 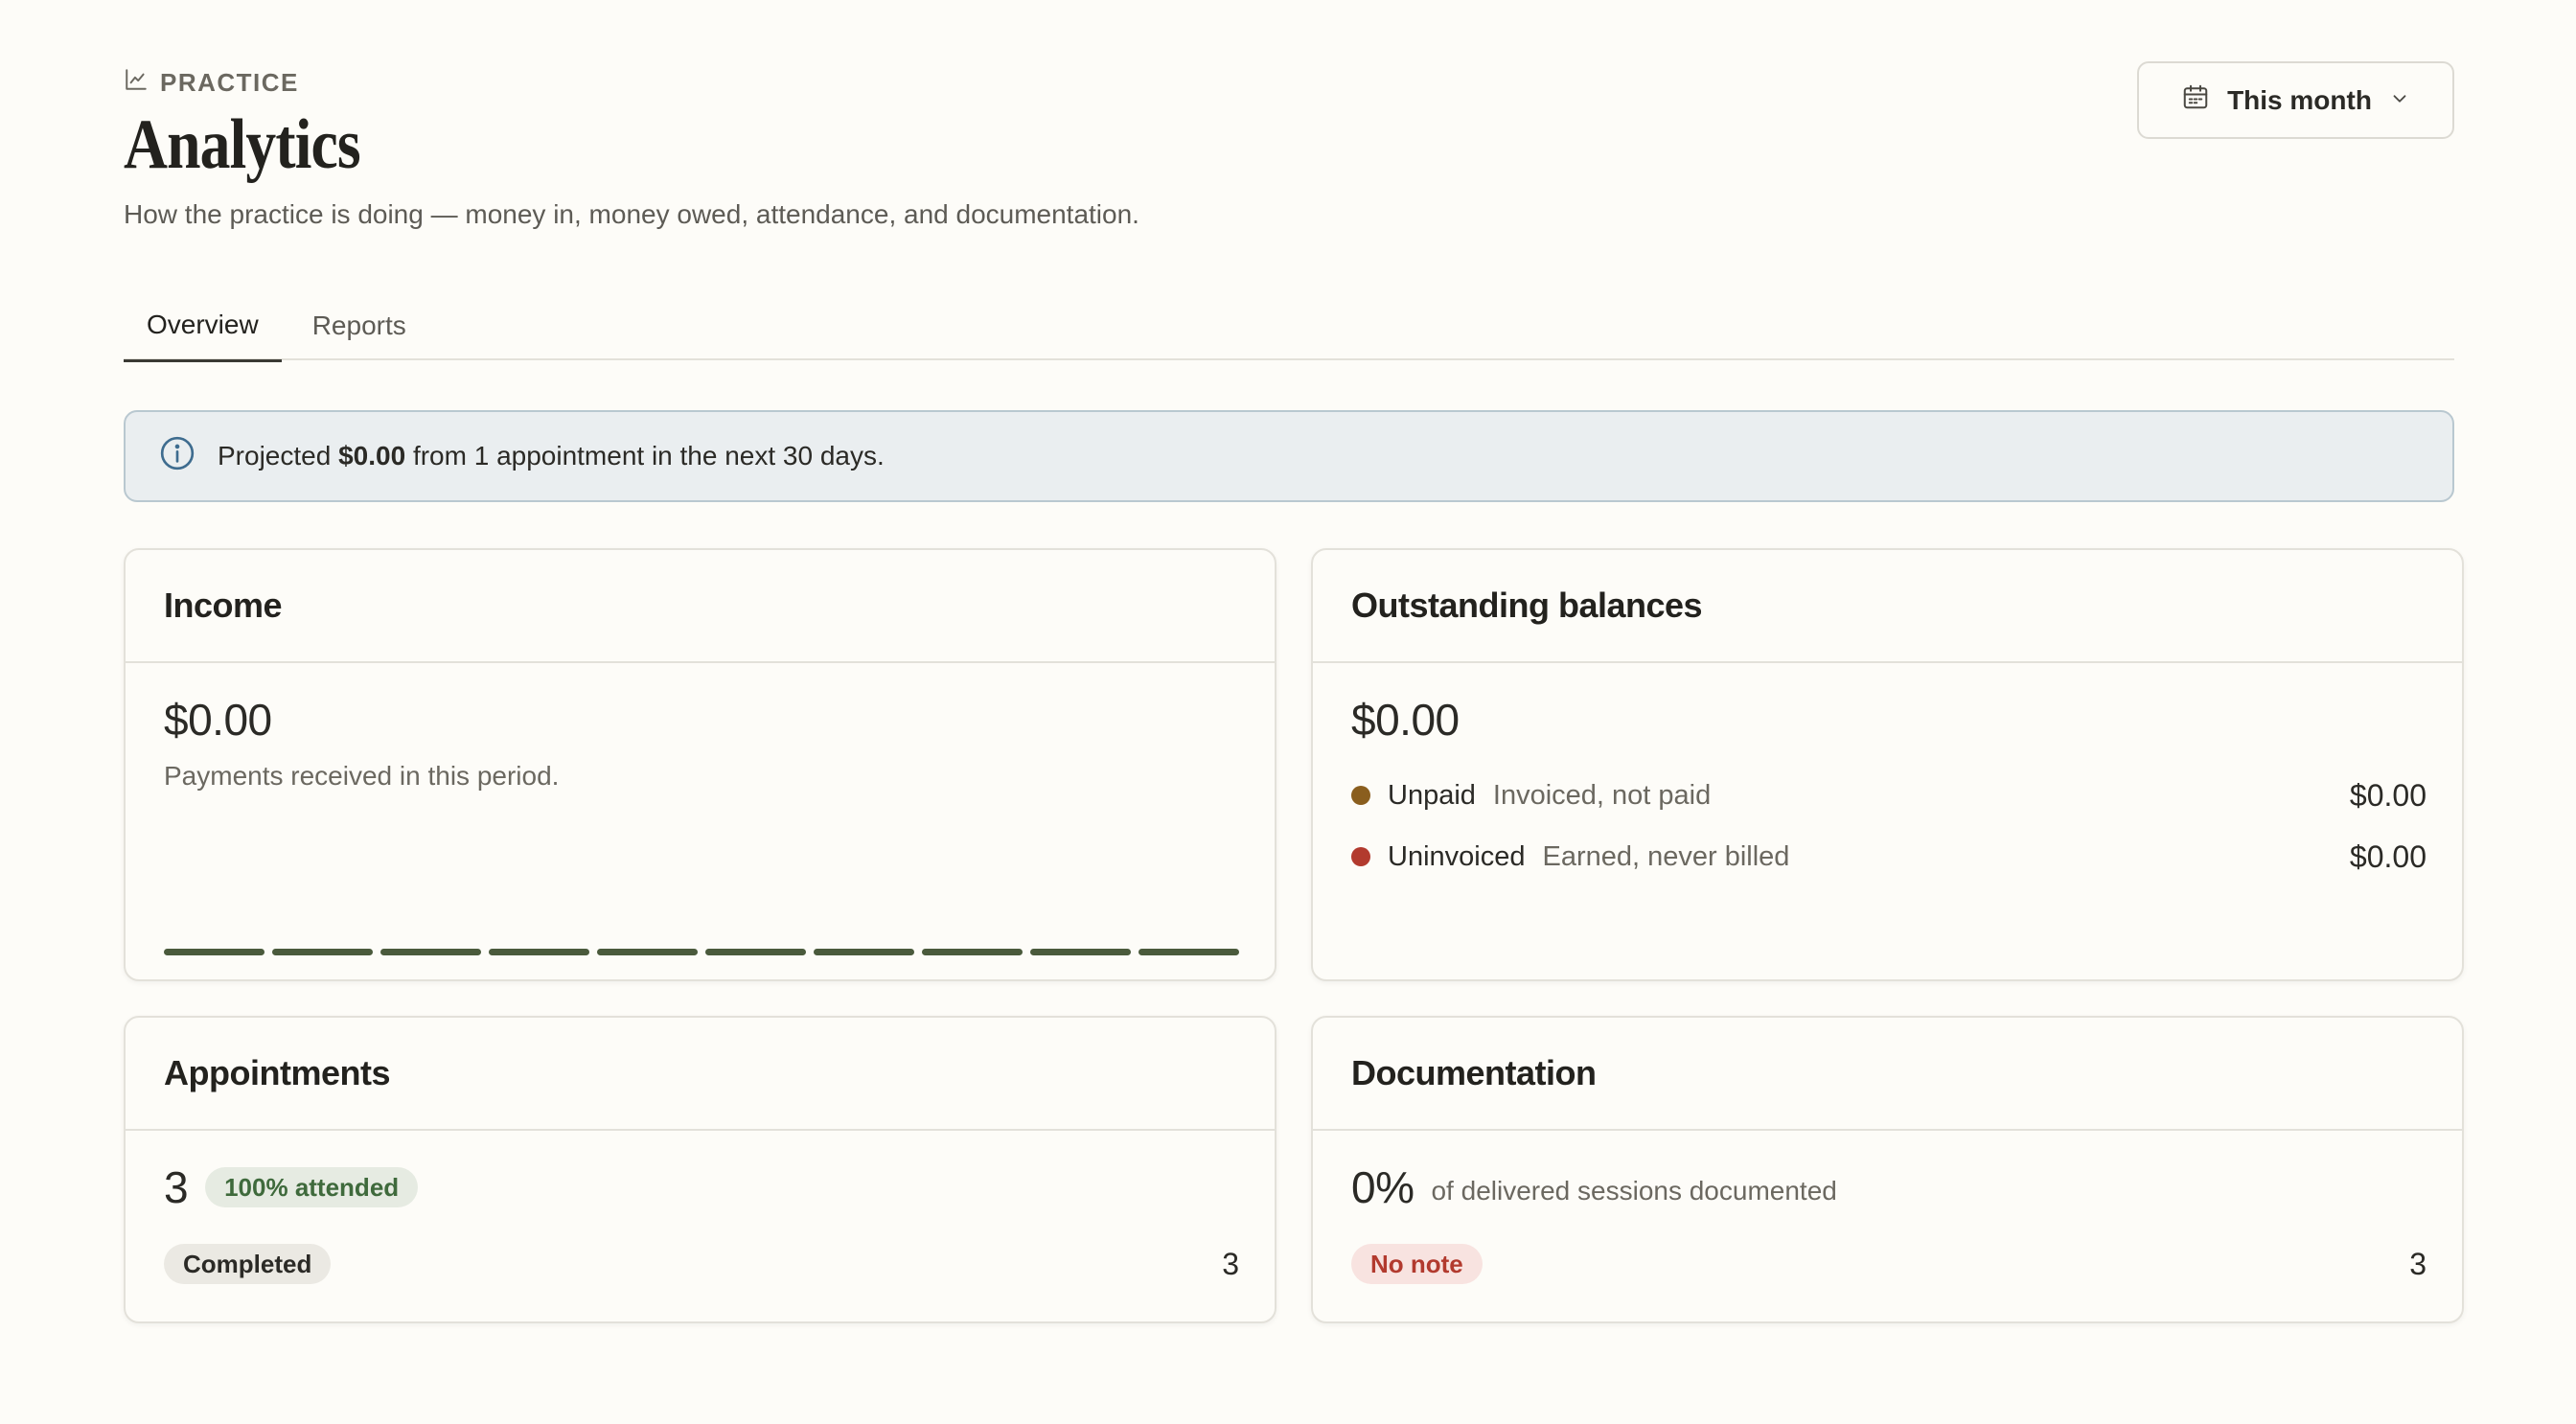 I want to click on balance-label: Uninvoiced, so click(x=1457, y=856).